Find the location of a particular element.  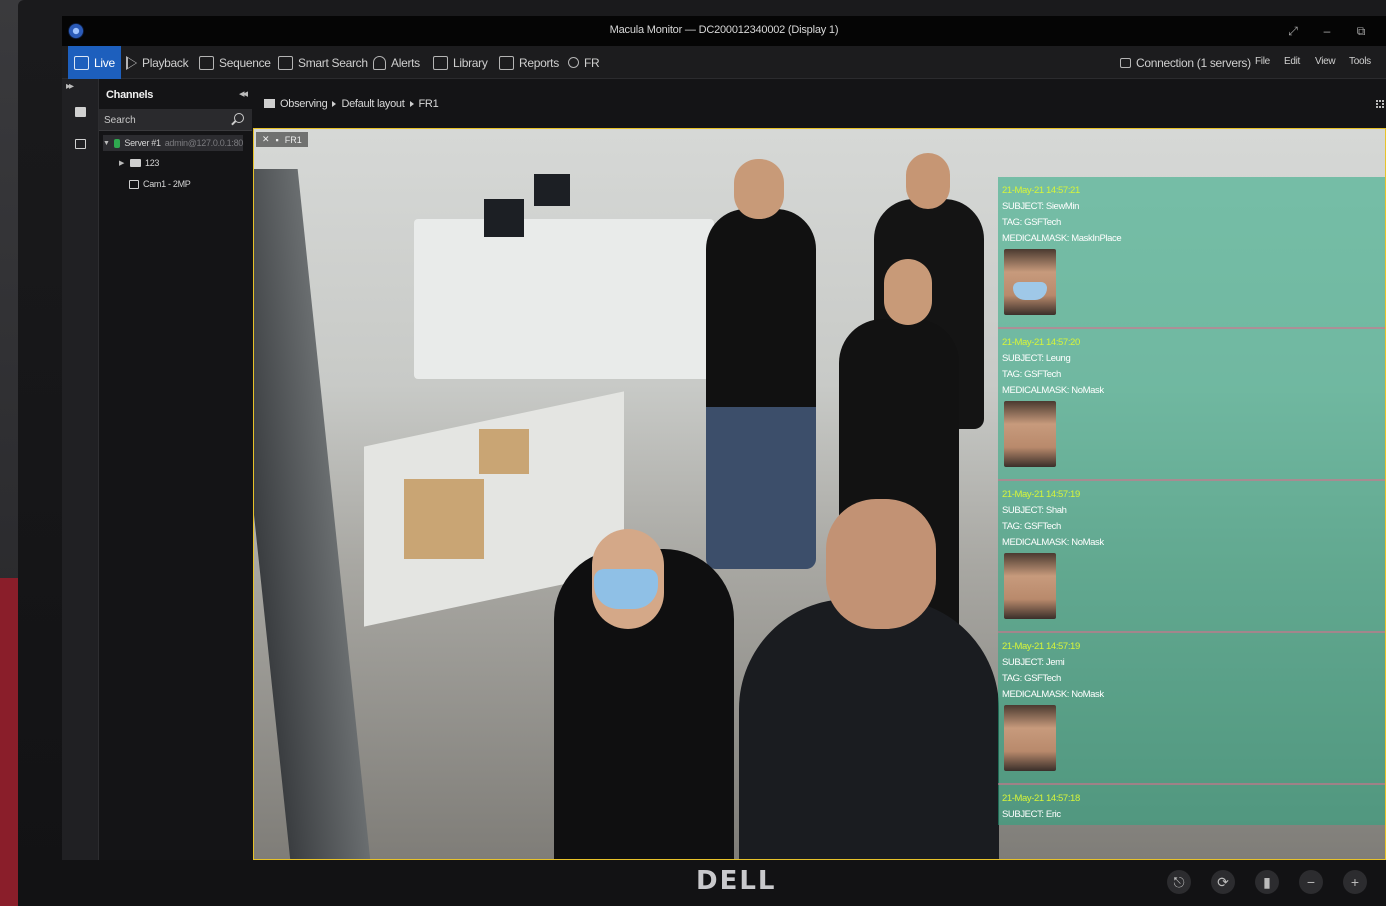

detection-subject: SUBJECT: Leung is located at coordinates (1036, 358).